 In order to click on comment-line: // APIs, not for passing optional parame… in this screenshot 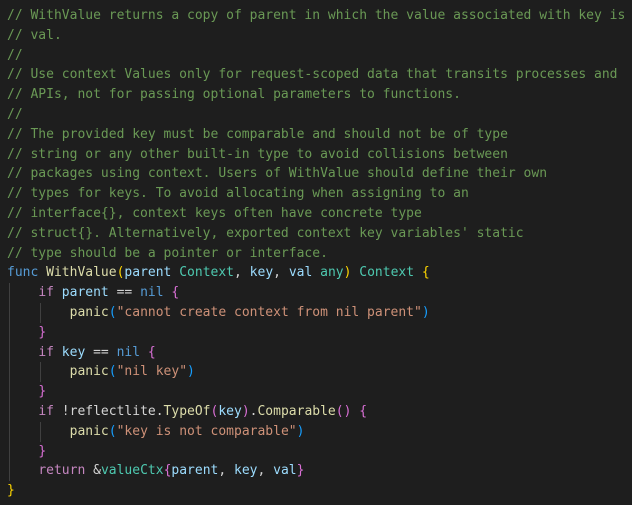, I will do `click(234, 95)`.